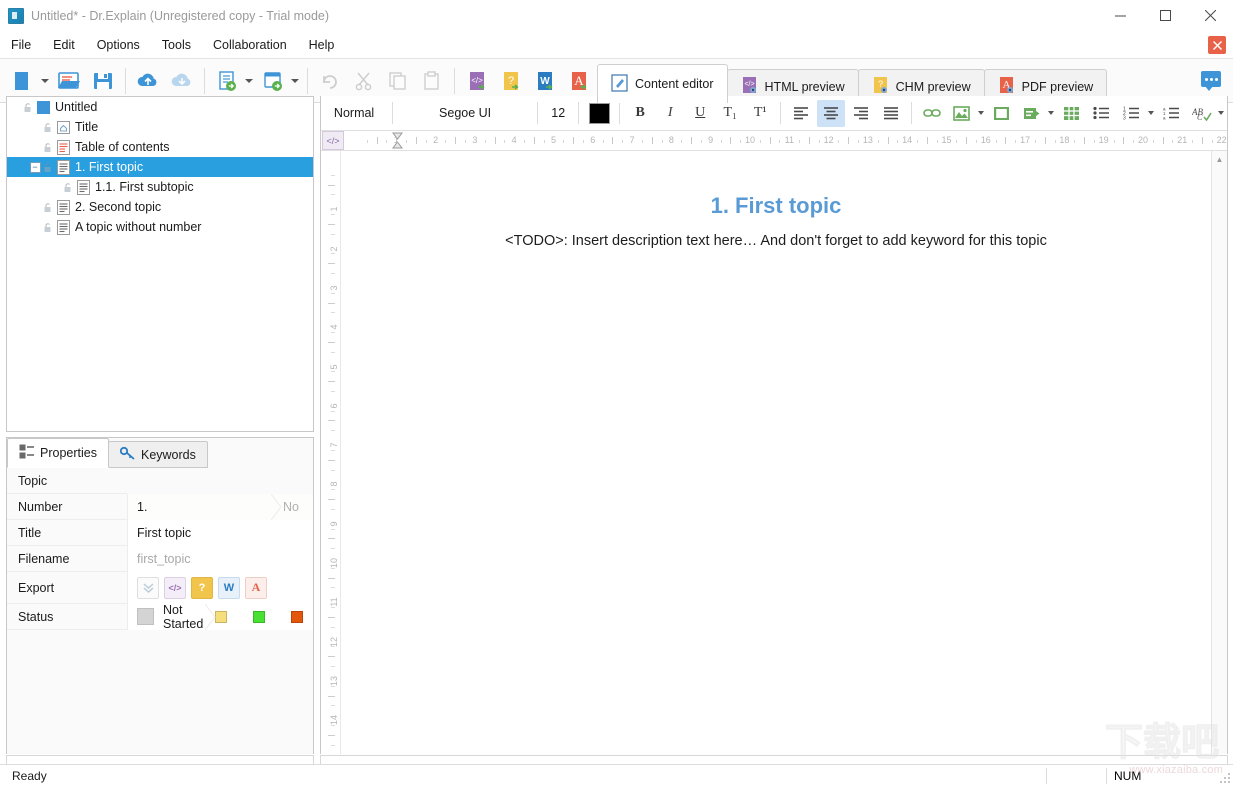  Describe the element at coordinates (160, 506) in the screenshot. I see `property-row-number: Number 1. No` at that location.